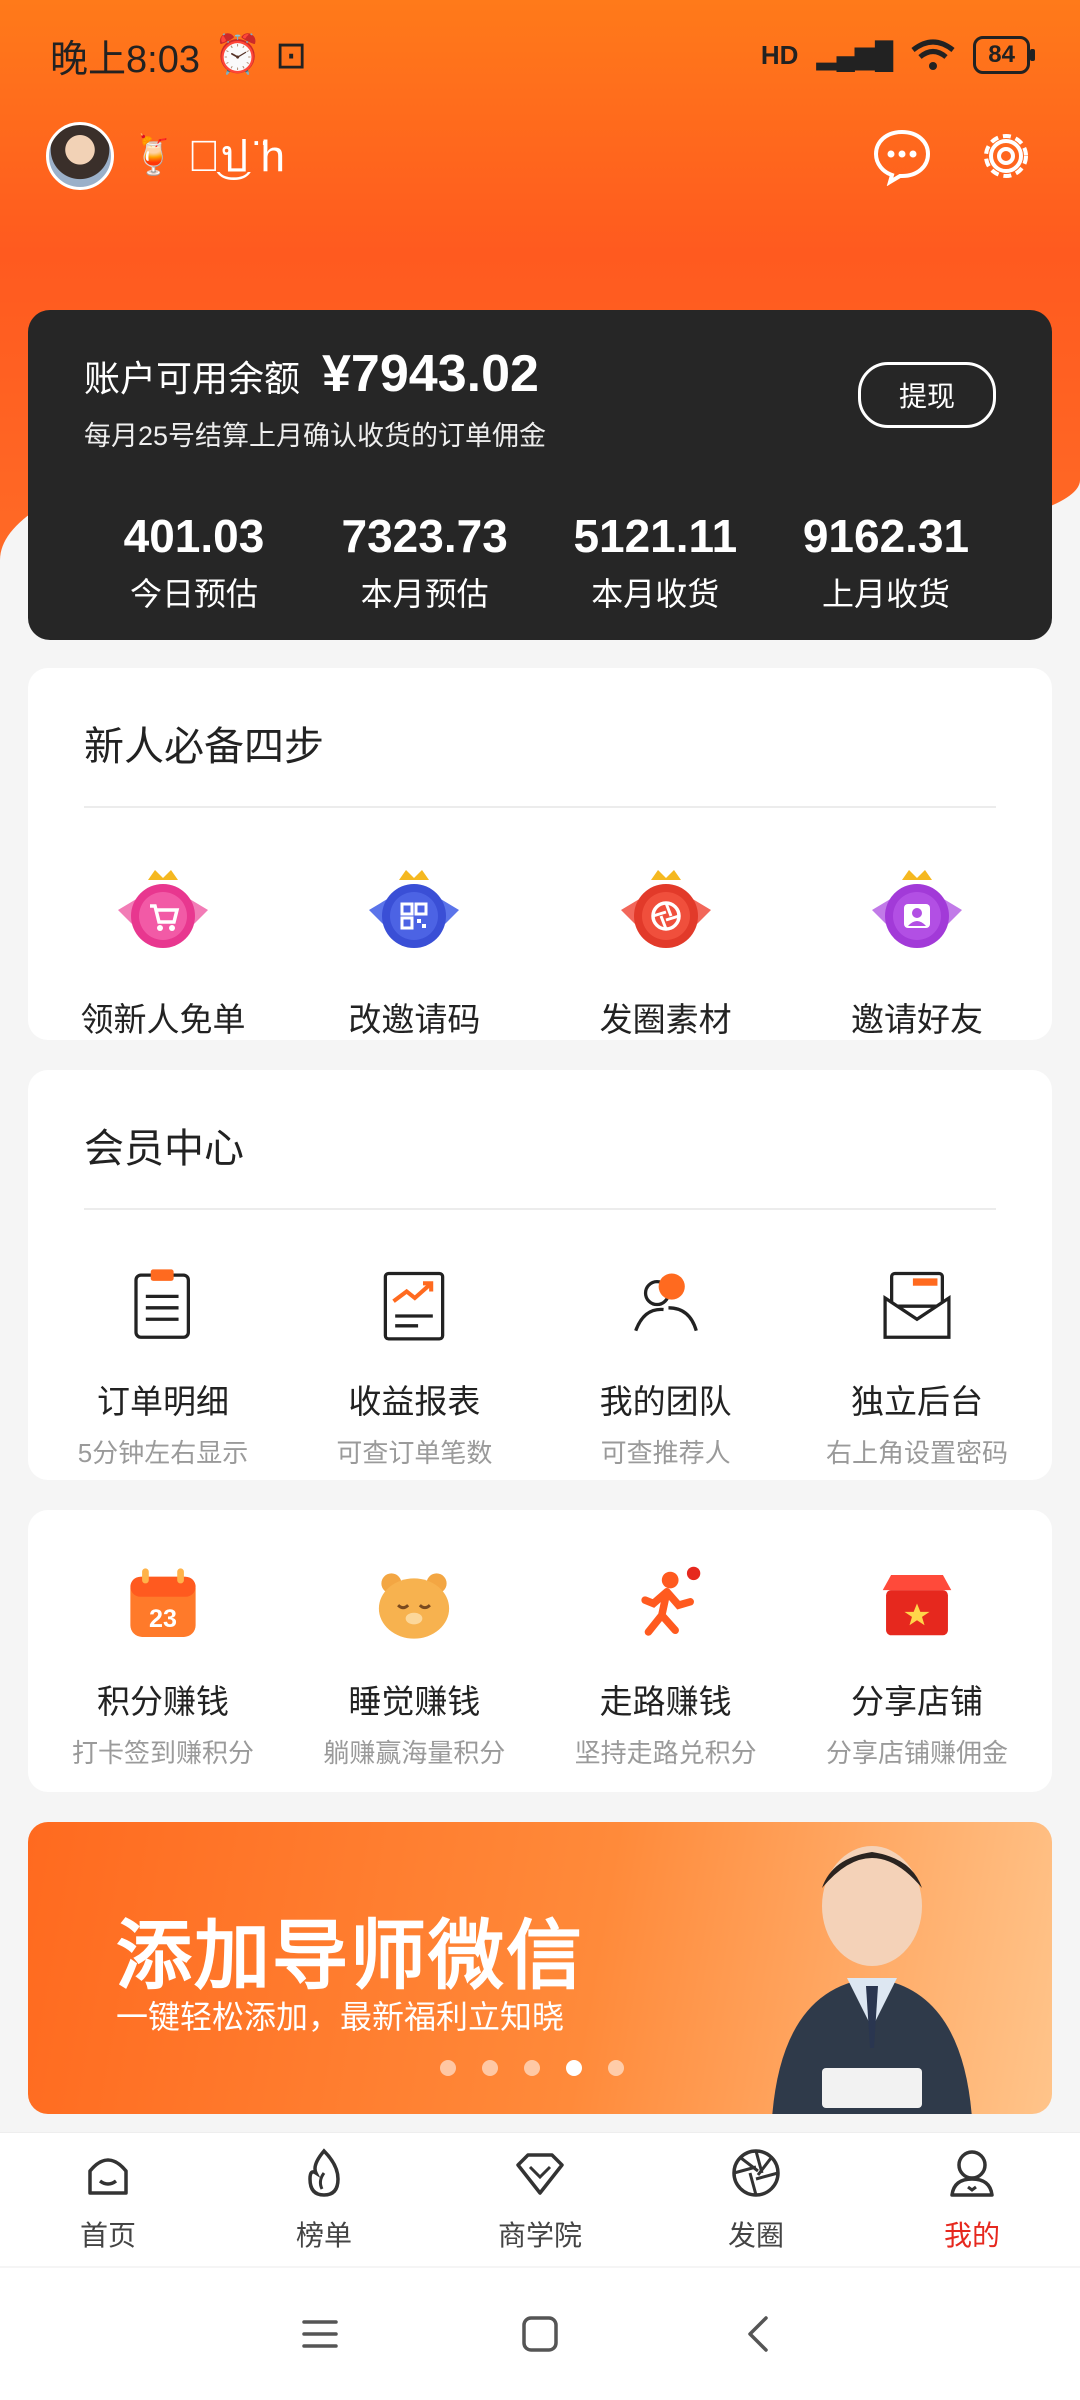 The width and height of the screenshot is (1080, 2400). Describe the element at coordinates (779, 54) in the screenshot. I see `network-type: HD` at that location.